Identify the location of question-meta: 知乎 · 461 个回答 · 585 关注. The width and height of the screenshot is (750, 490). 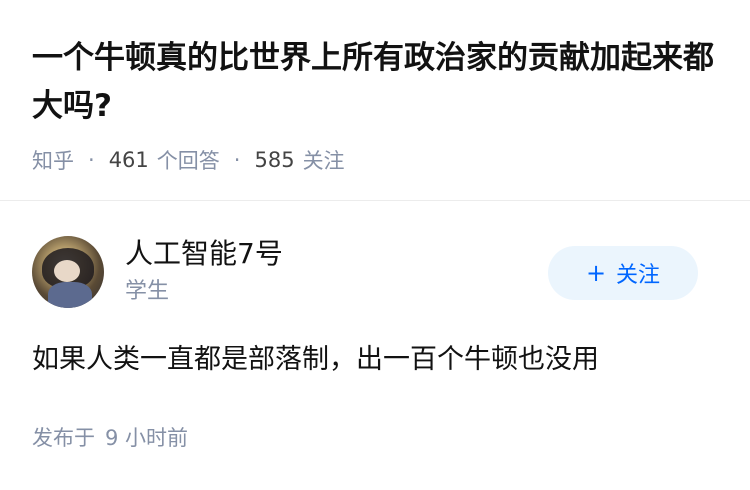
(188, 160).